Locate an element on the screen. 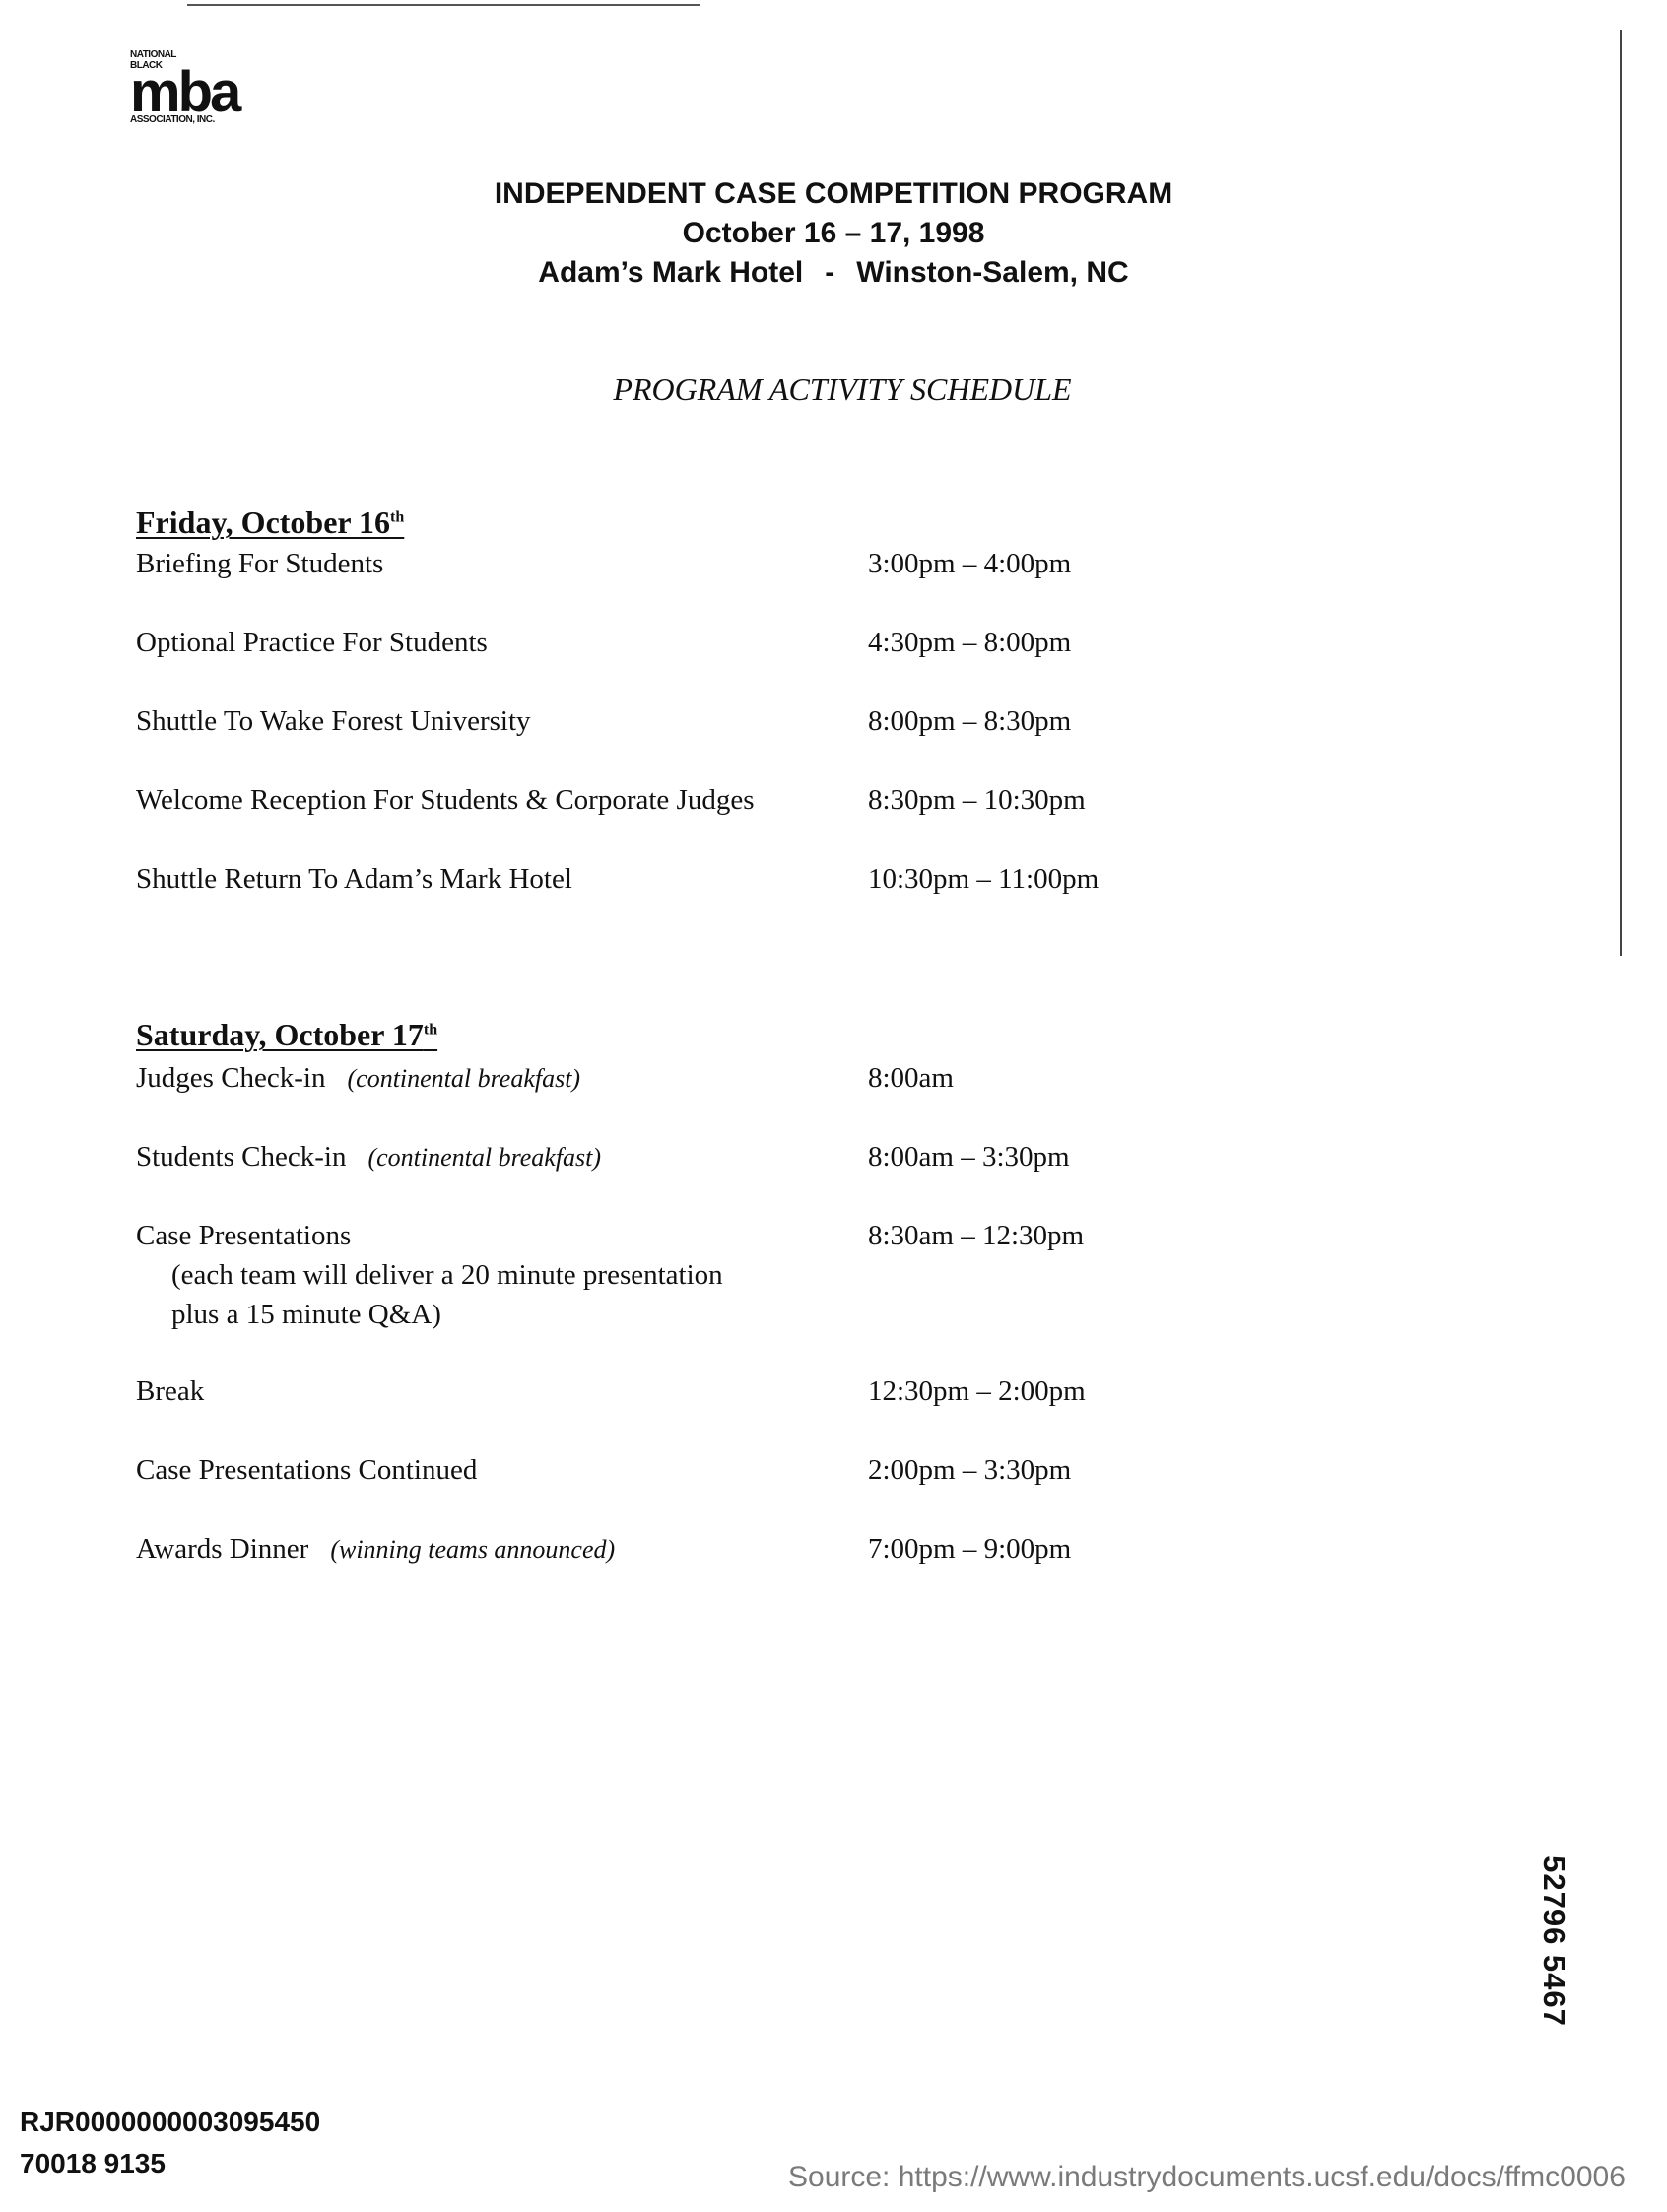  event-dates: October 16 – 17, 1998 is located at coordinates (833, 233).